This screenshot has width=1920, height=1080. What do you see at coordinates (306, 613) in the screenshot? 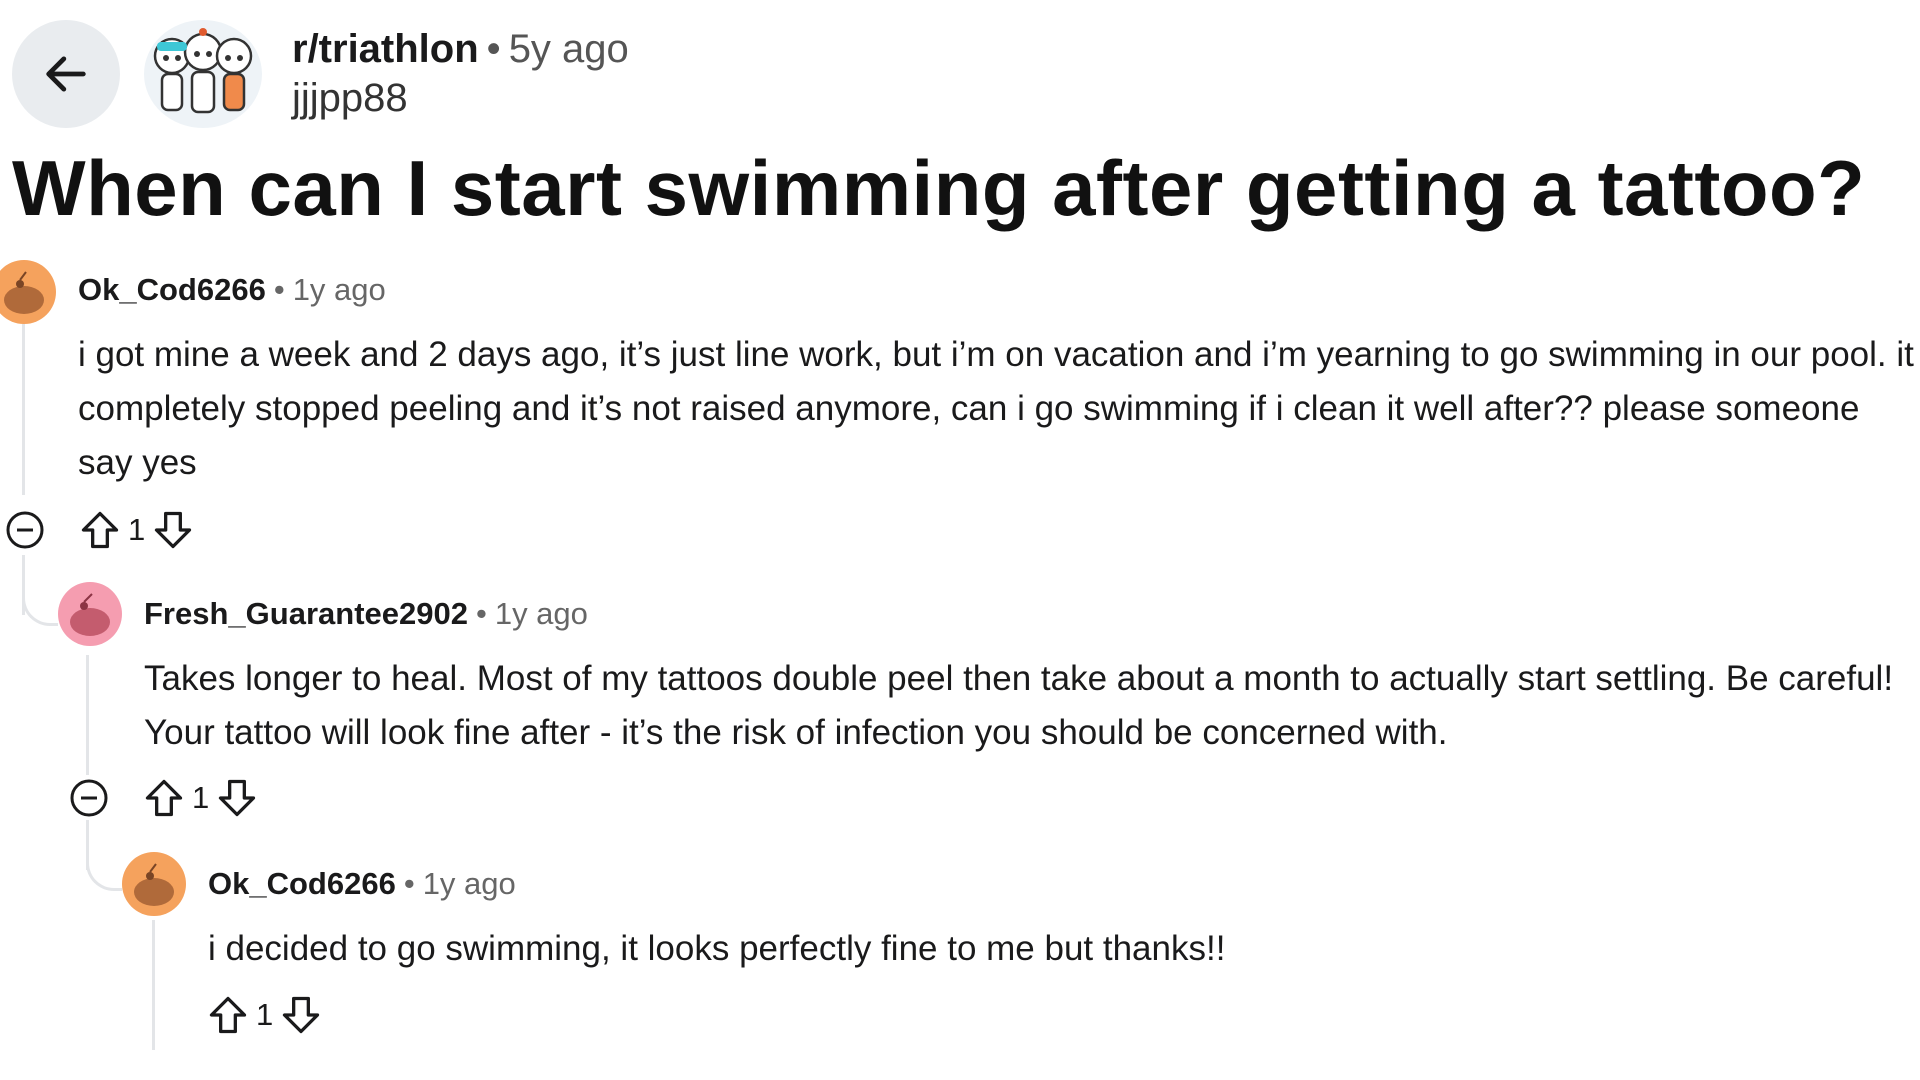
I see `comment-author: Fresh_Guarantee2902` at bounding box center [306, 613].